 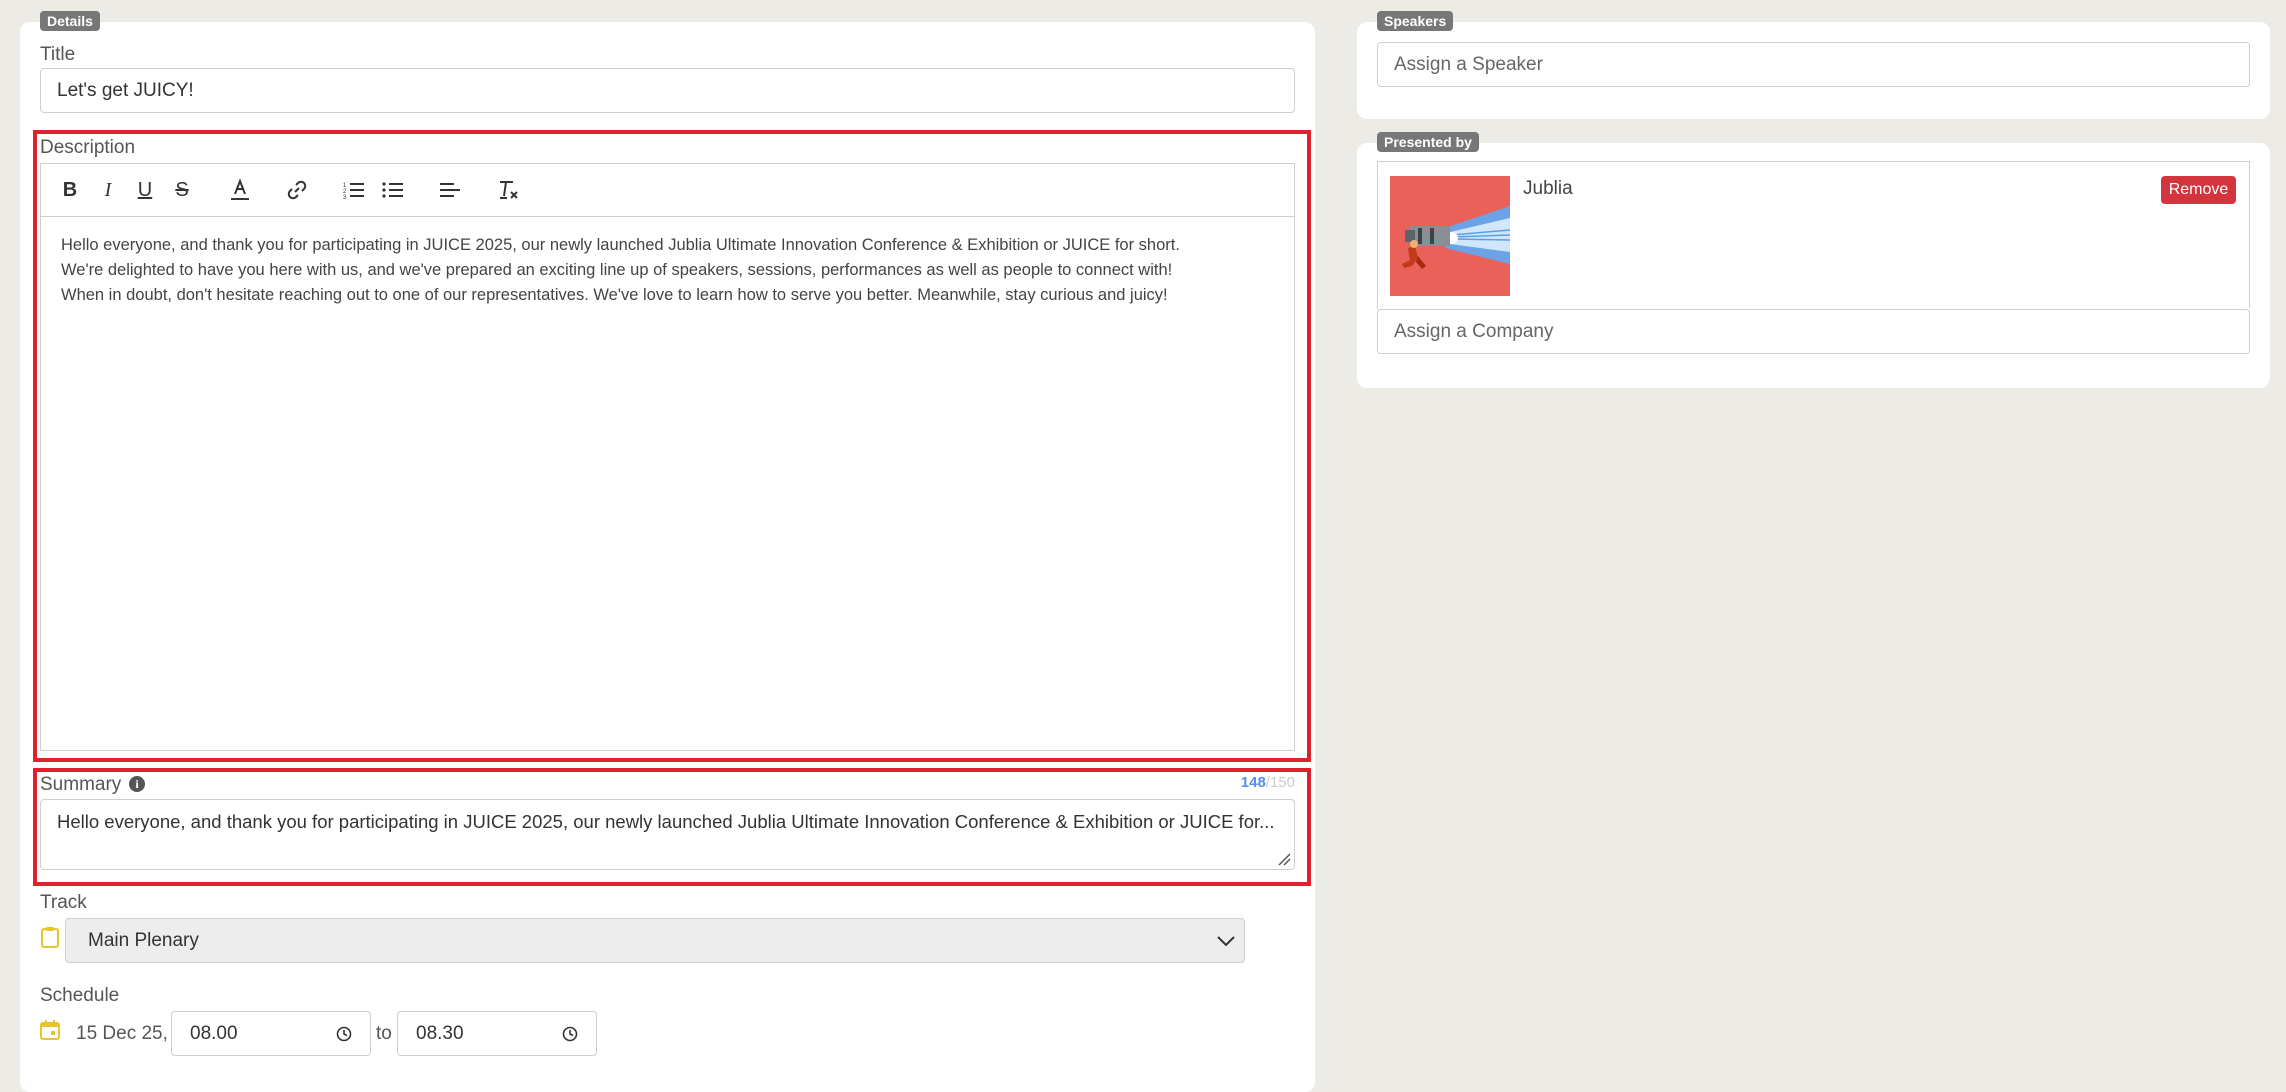 What do you see at coordinates (143, 940) in the screenshot?
I see `track-value: Main Plenary` at bounding box center [143, 940].